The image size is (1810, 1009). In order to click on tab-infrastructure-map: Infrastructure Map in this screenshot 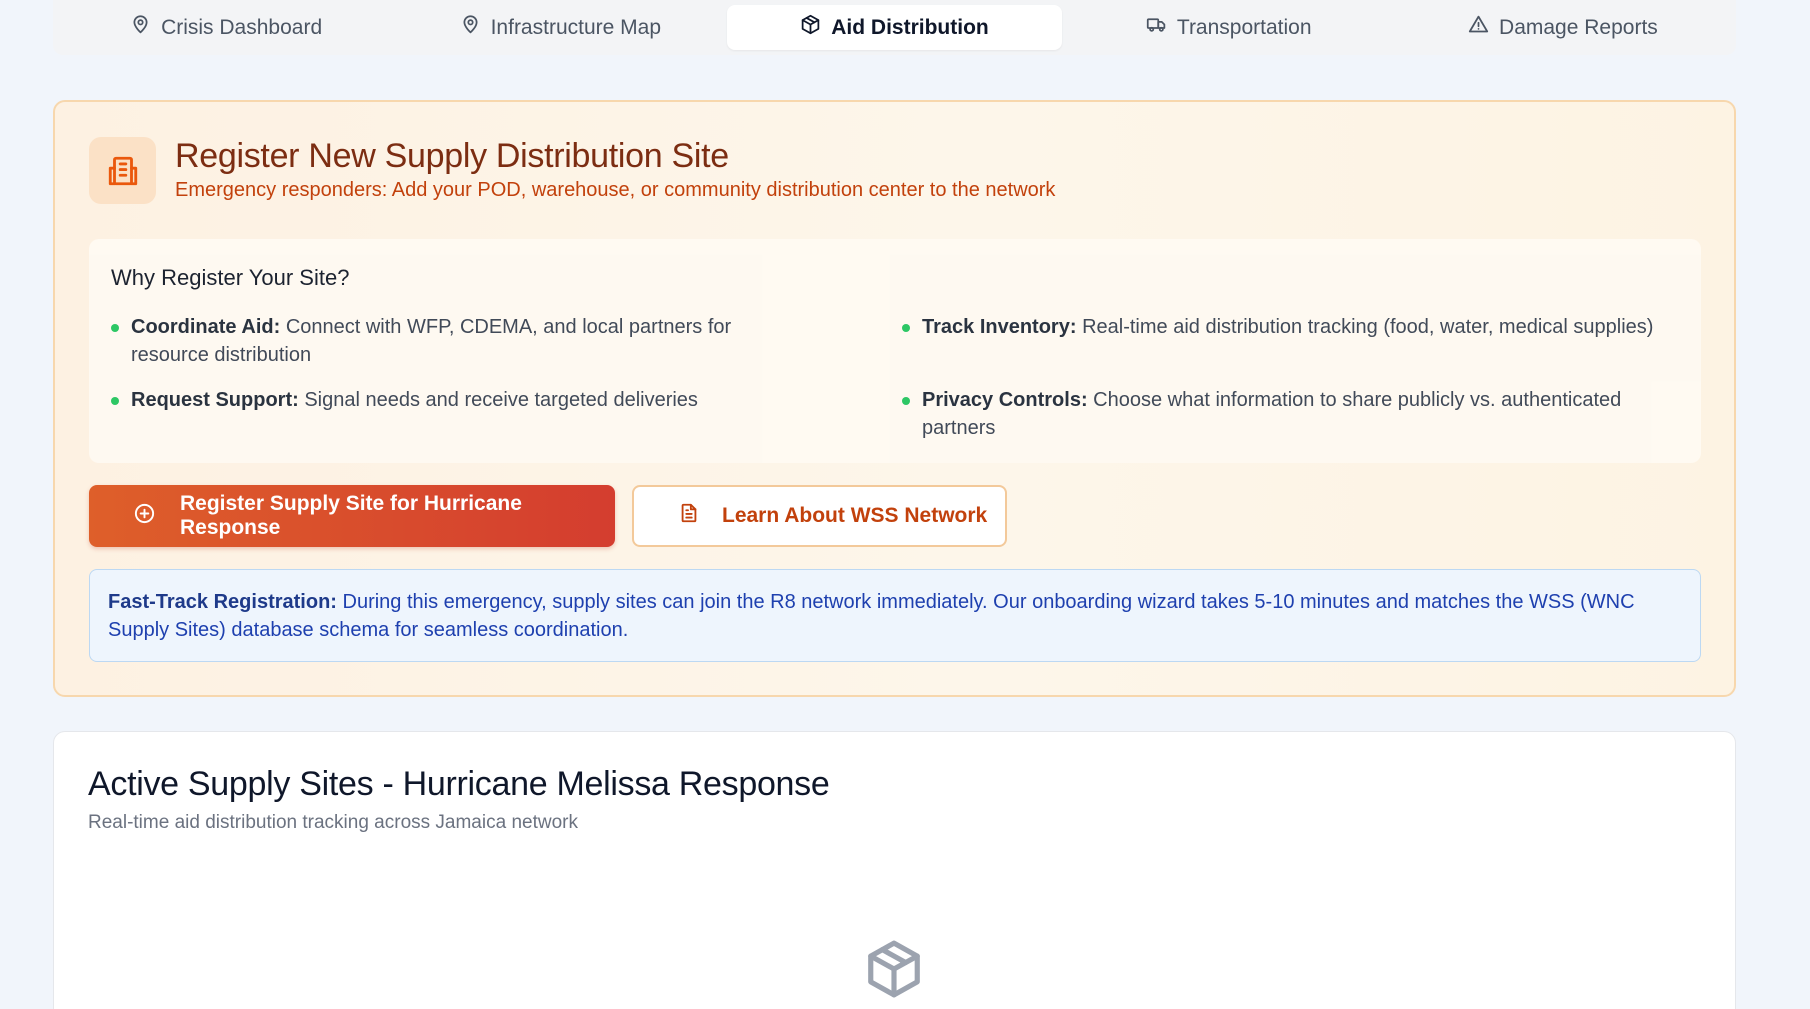, I will do `click(560, 27)`.